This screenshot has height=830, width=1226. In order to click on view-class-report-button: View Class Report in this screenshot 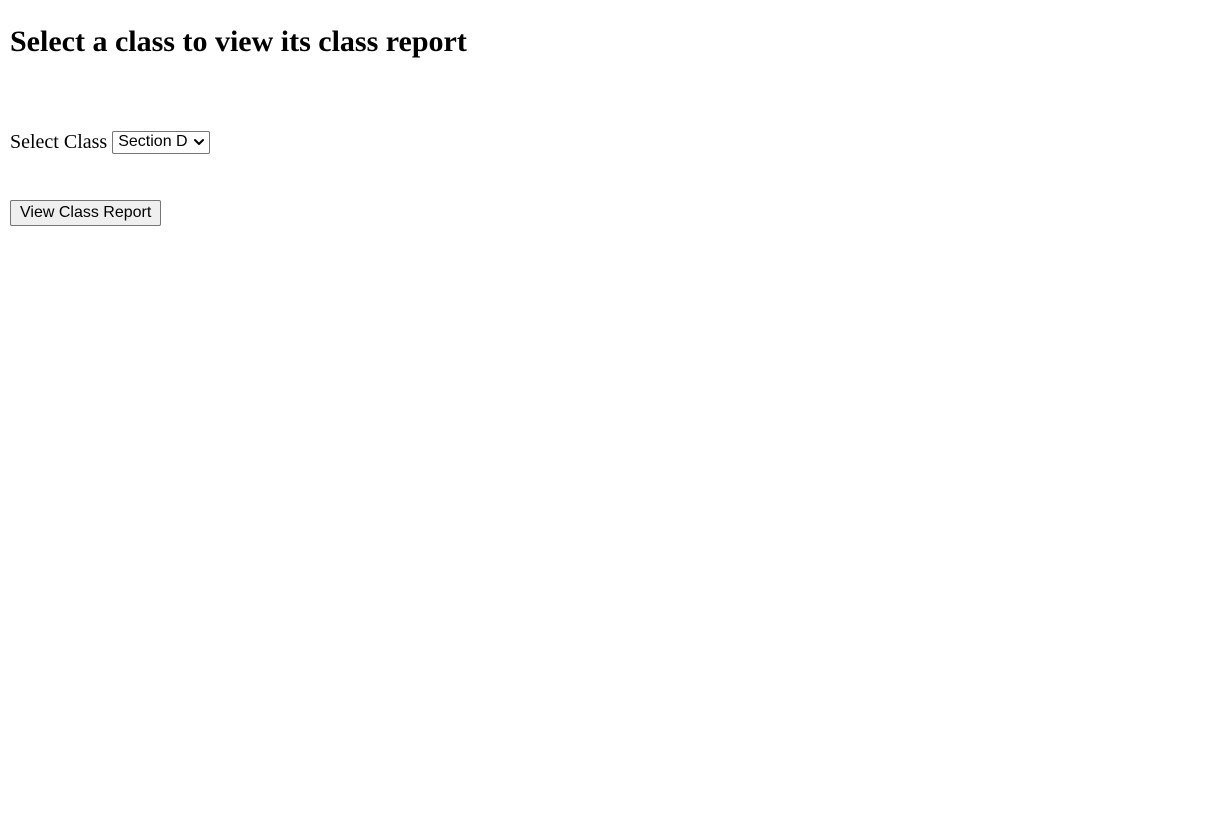, I will do `click(86, 213)`.